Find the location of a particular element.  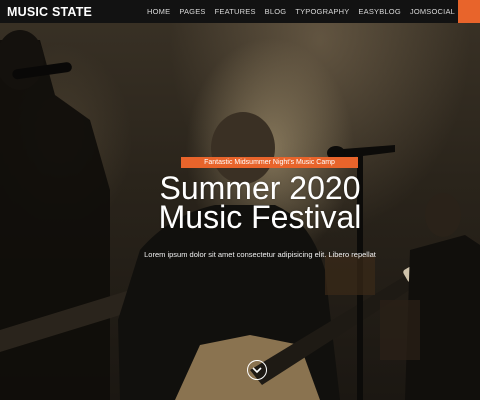

site-logo: MUSIC STATE is located at coordinates (49, 12).